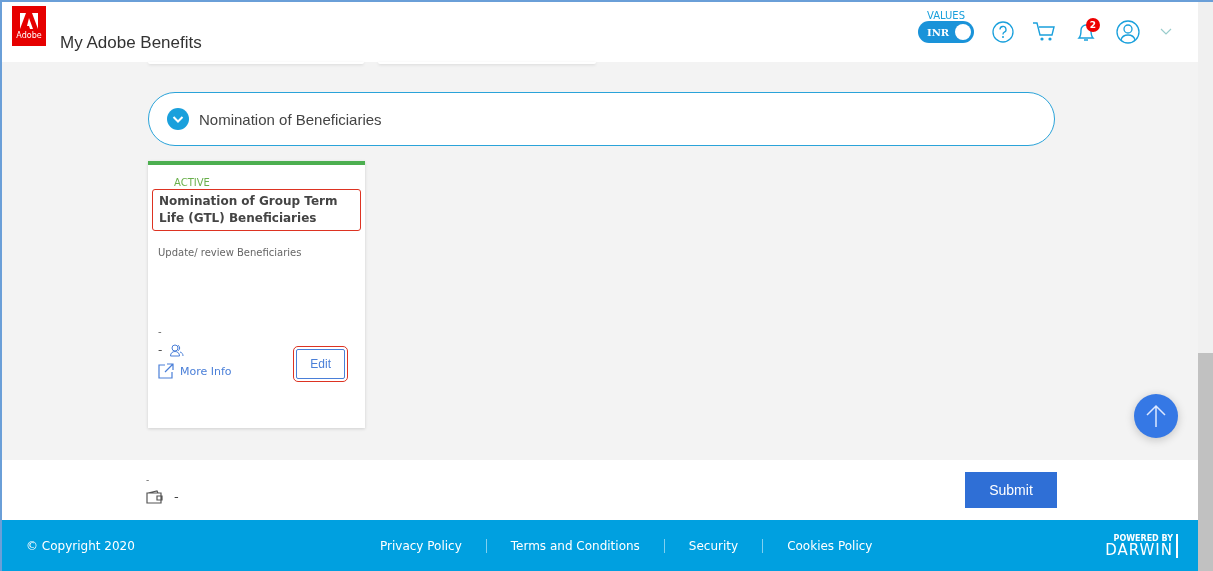 The image size is (1213, 571). Describe the element at coordinates (601, 119) in the screenshot. I see `section-header: Nomination of Beneficiaries` at that location.